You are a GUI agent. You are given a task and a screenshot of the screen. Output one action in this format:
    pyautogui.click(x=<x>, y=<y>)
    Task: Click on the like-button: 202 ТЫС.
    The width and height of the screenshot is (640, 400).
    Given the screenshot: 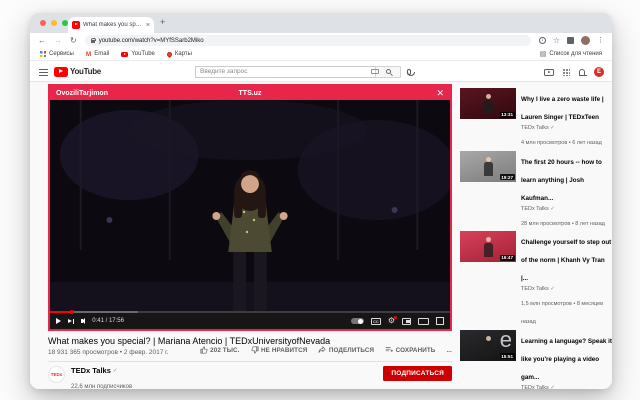 What is the action you would take?
    pyautogui.click(x=220, y=350)
    